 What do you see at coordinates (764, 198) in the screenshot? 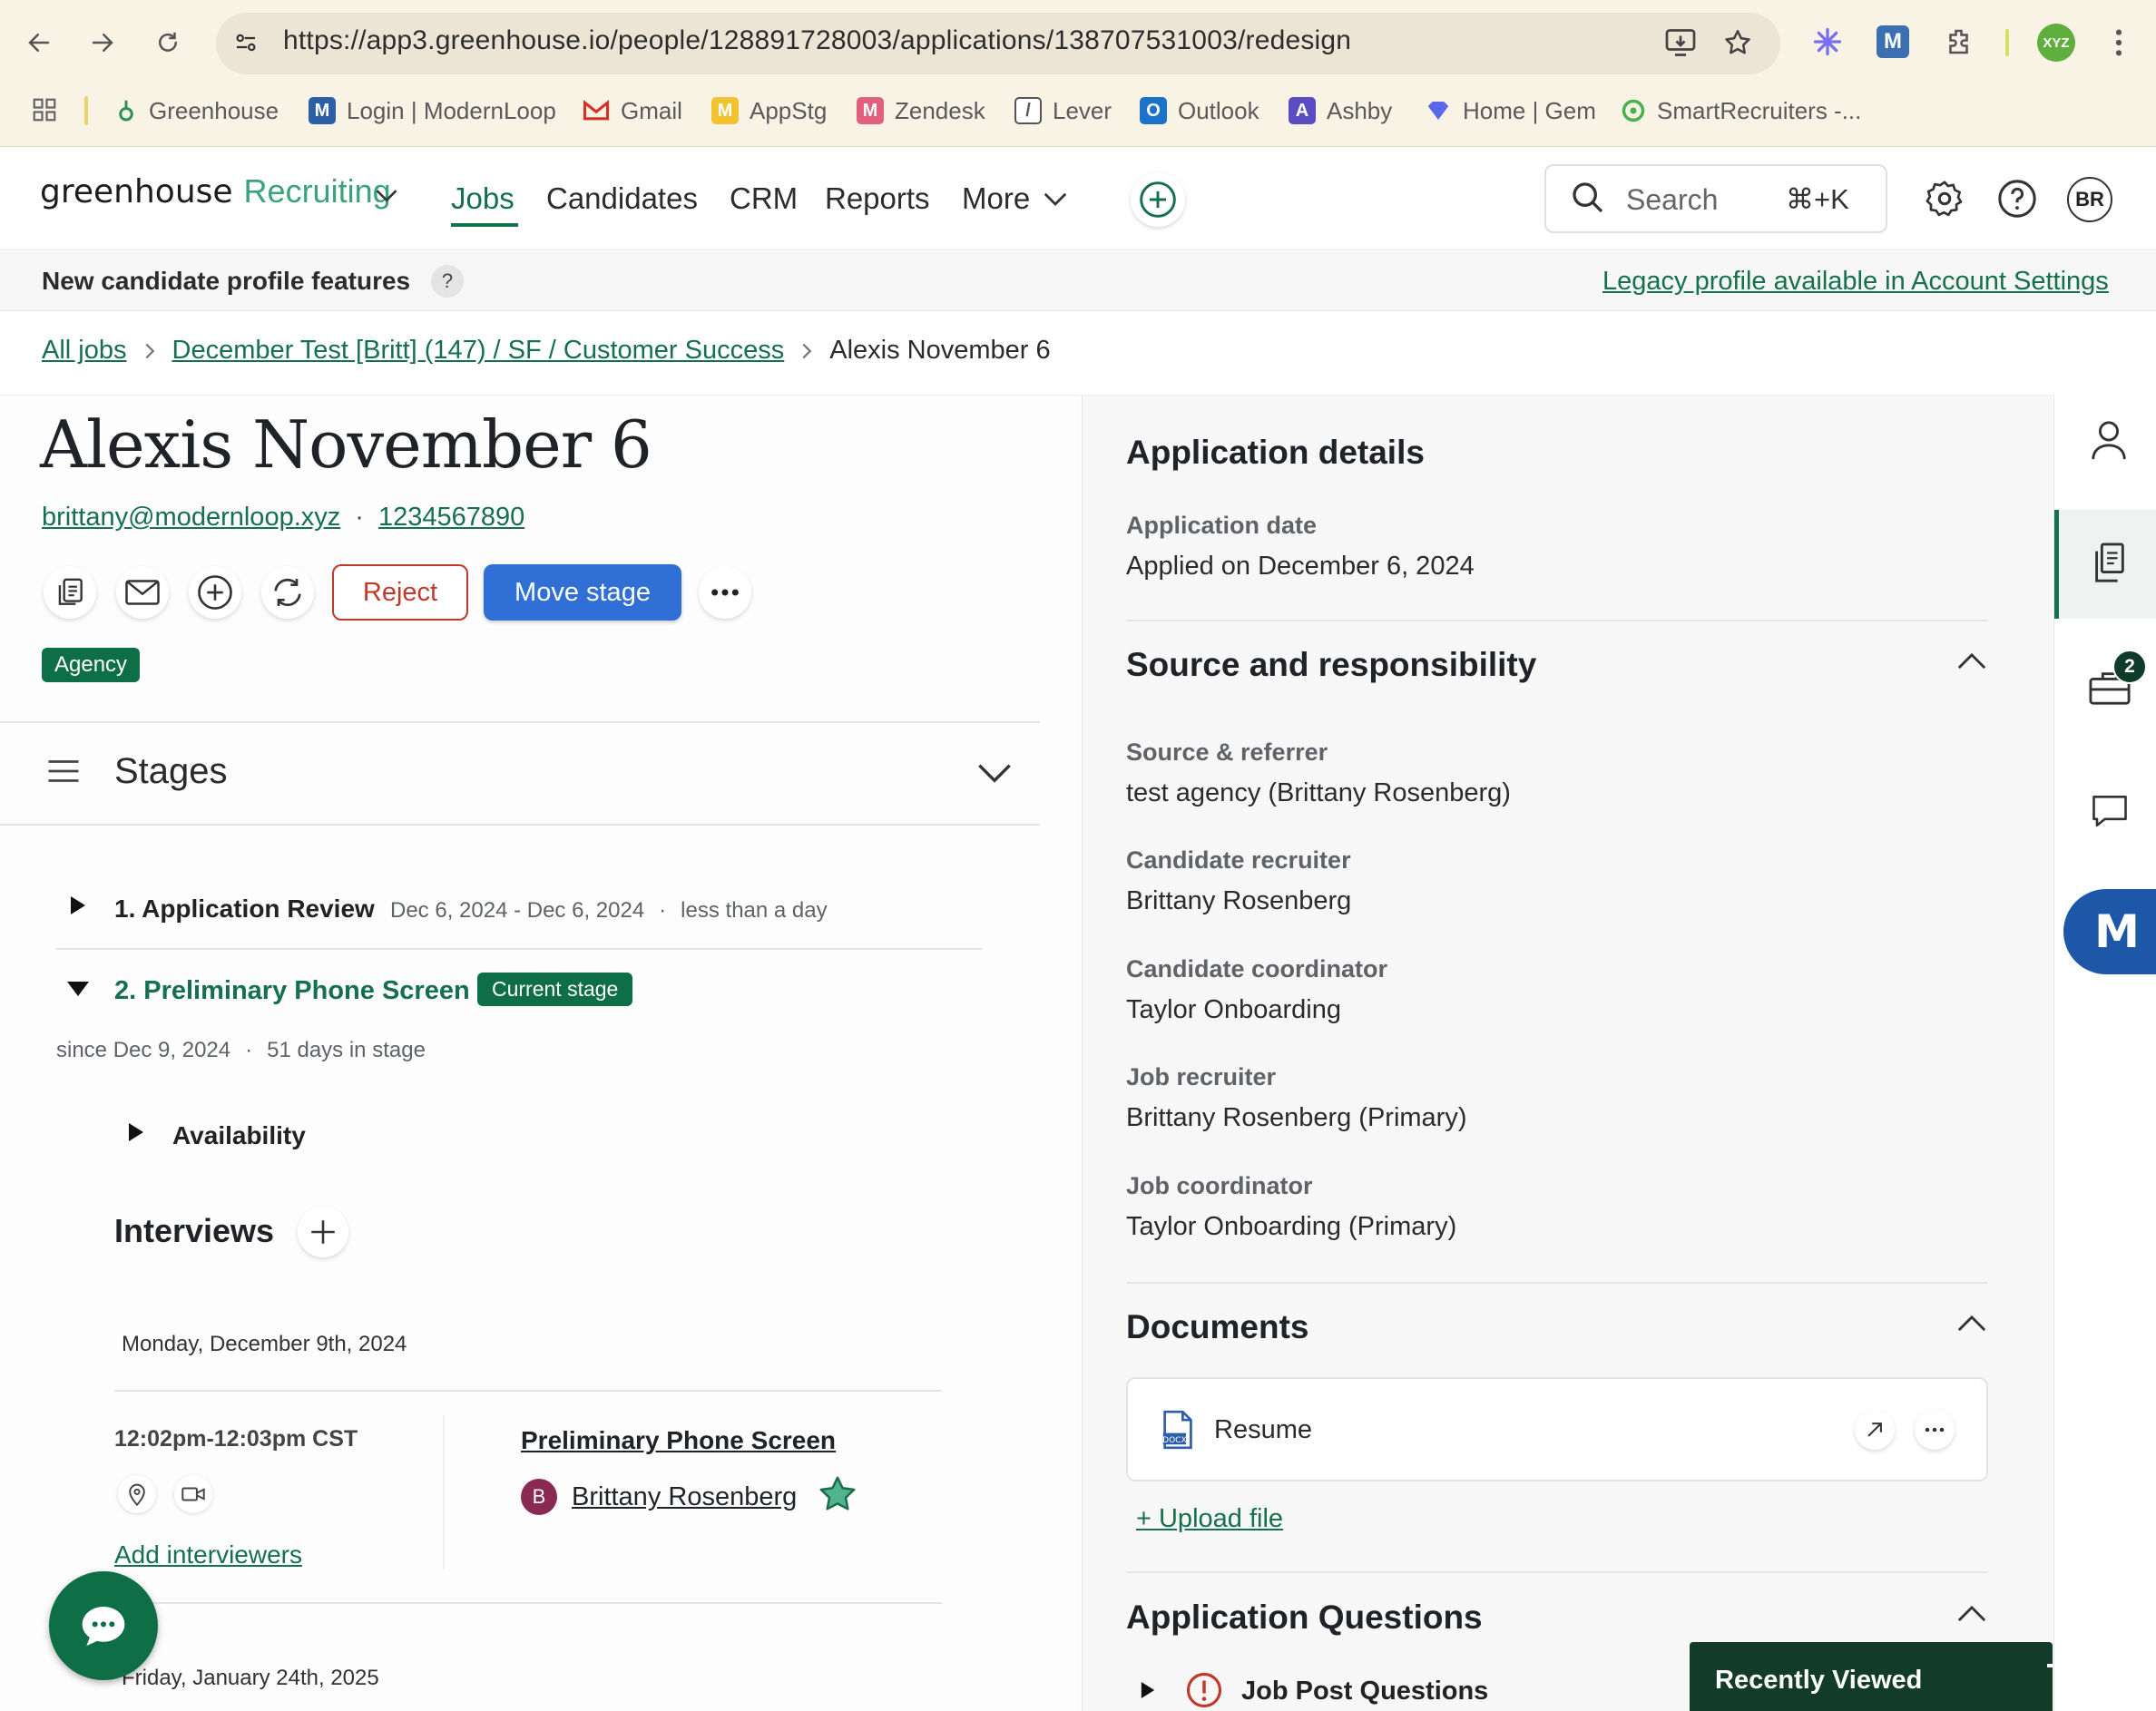
I see `nav-crm: CRM` at bounding box center [764, 198].